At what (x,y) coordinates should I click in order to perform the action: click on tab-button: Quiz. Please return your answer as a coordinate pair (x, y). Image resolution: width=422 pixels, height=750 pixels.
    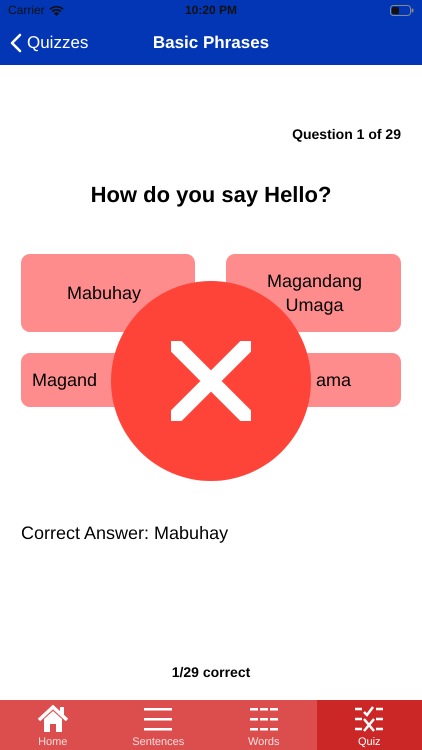
    Looking at the image, I should click on (369, 725).